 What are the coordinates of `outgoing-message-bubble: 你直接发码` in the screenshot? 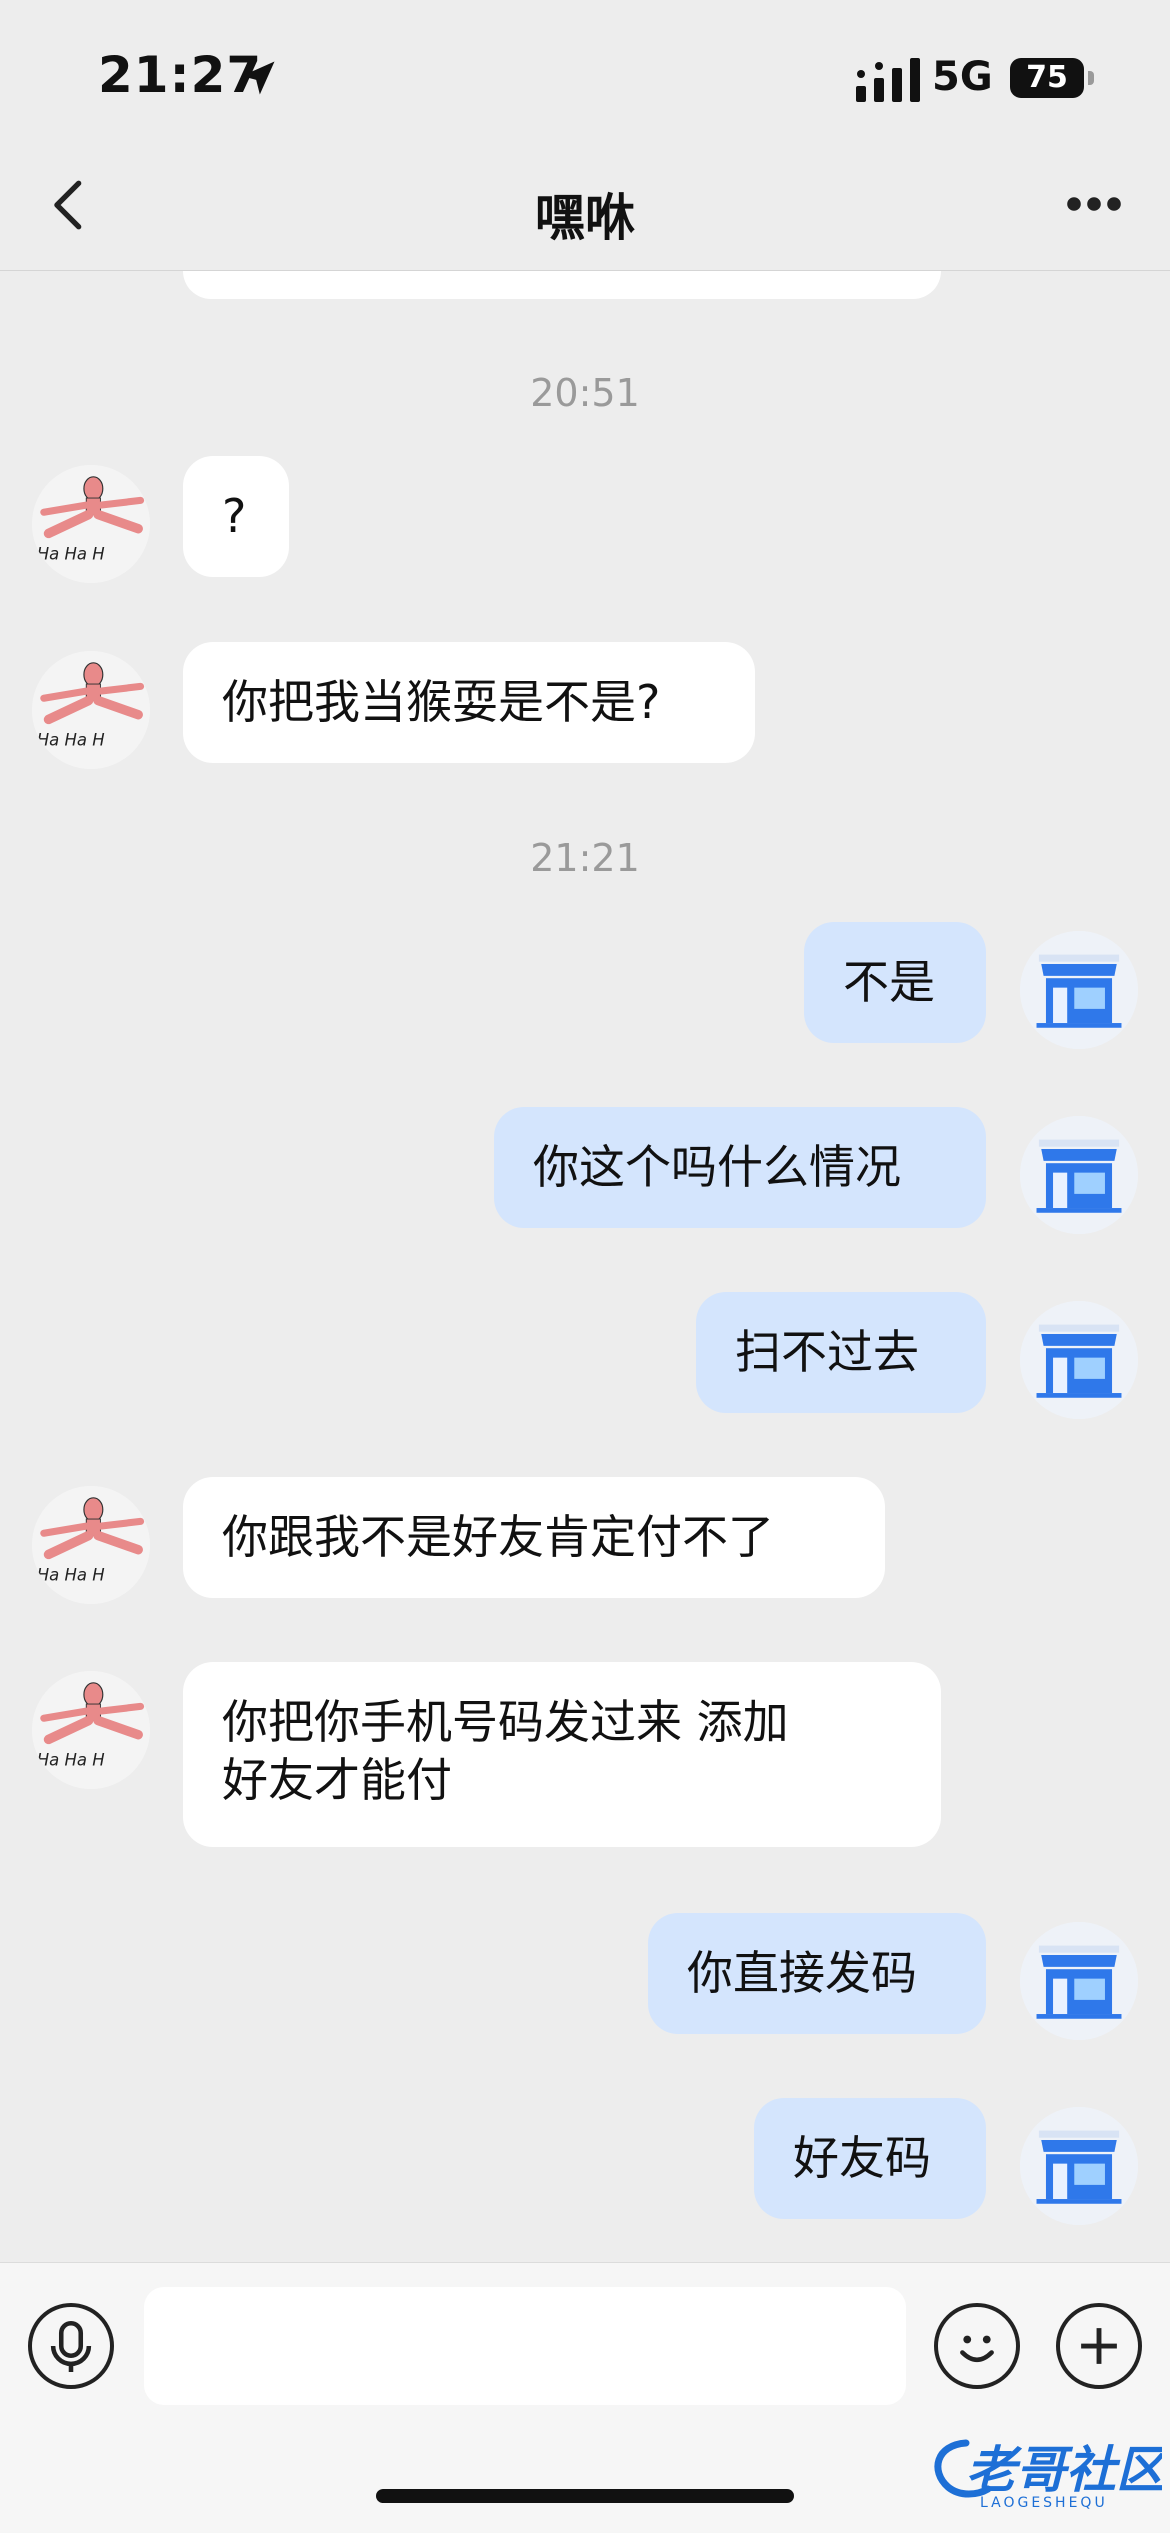 It's located at (817, 1973).